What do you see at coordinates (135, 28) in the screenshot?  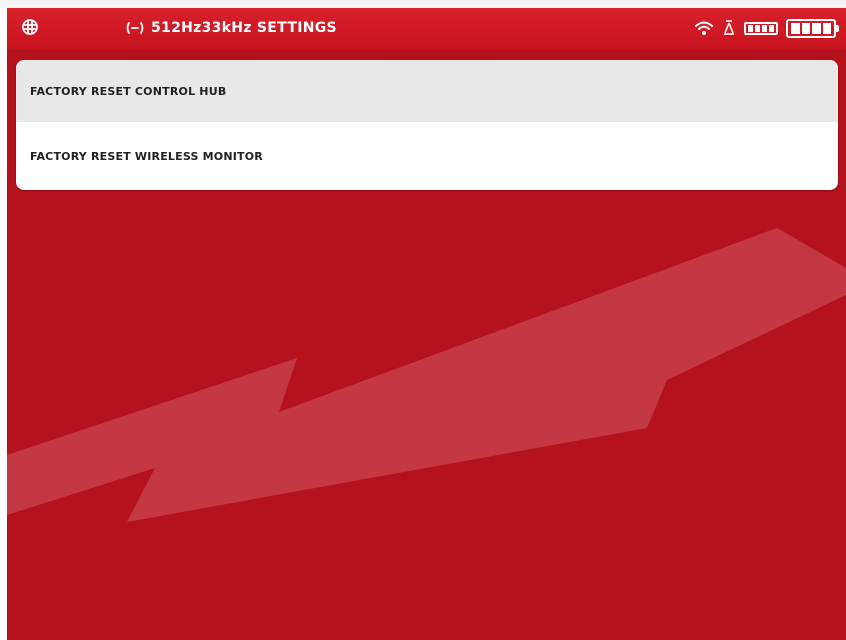 I see `signal-icon` at bounding box center [135, 28].